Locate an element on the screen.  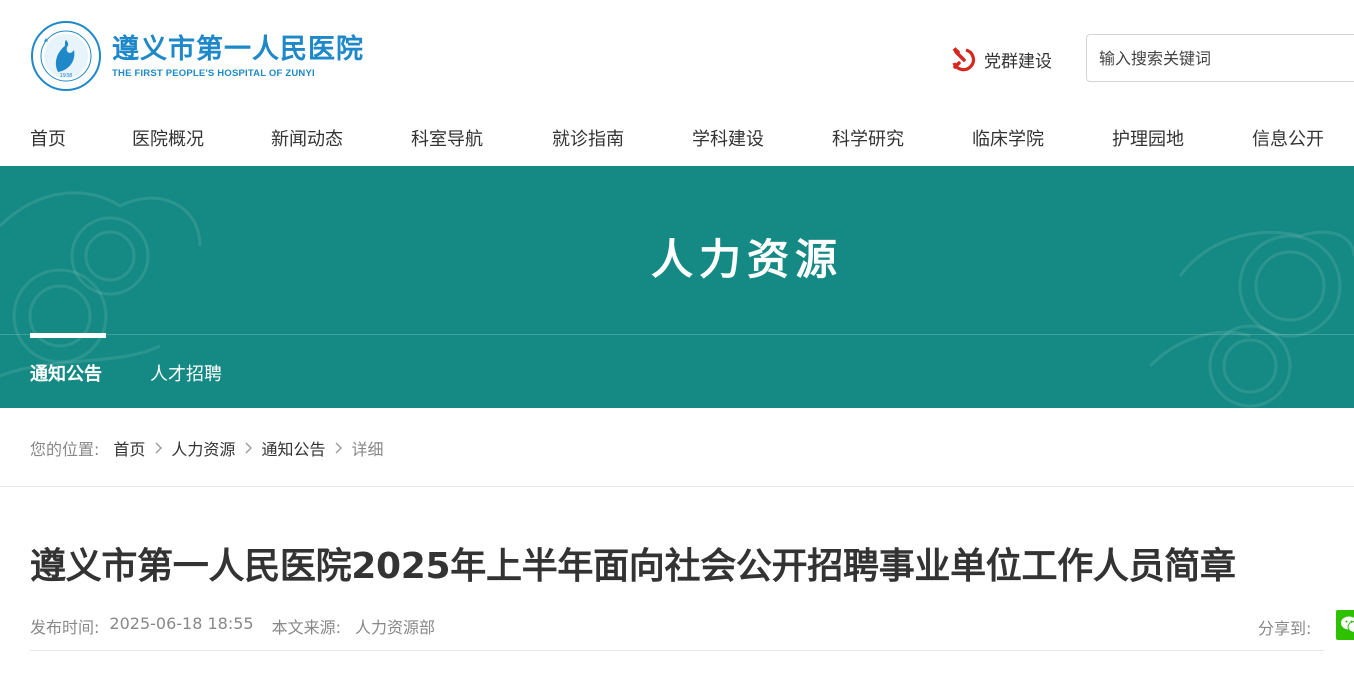
hospital-emblem-icon: 1938 is located at coordinates (66, 56).